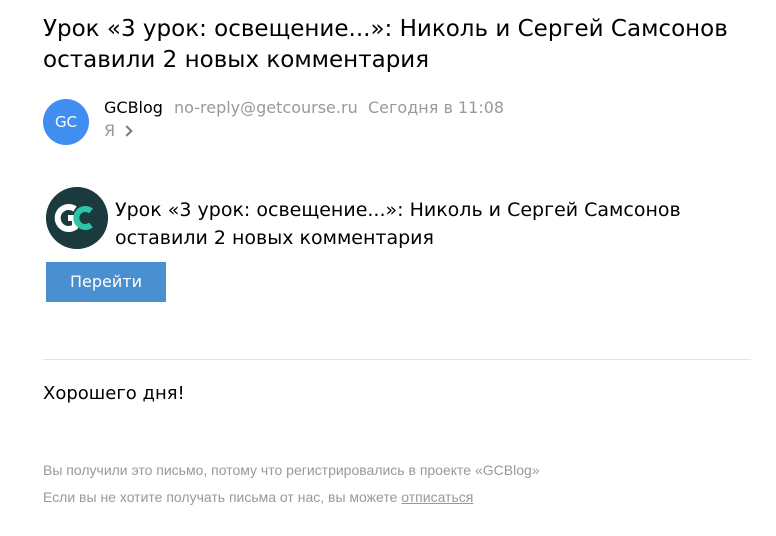  Describe the element at coordinates (66, 122) in the screenshot. I see `sender-avatar: GC` at that location.